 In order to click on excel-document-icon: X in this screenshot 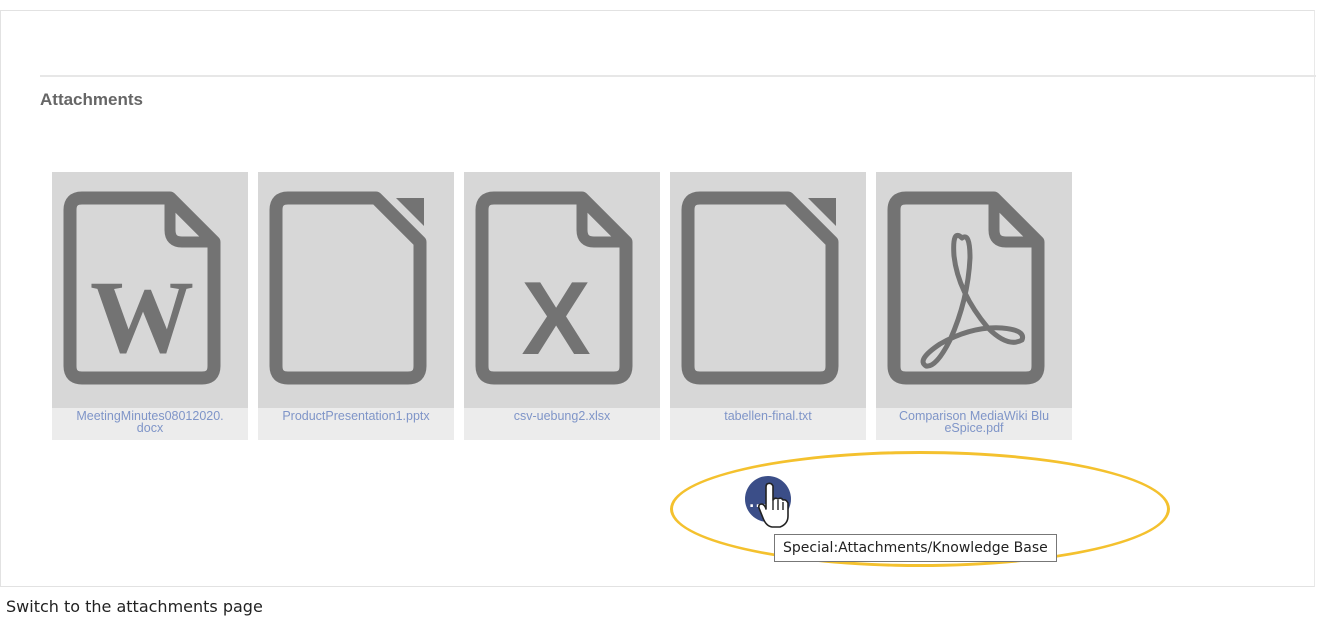, I will do `click(554, 288)`.